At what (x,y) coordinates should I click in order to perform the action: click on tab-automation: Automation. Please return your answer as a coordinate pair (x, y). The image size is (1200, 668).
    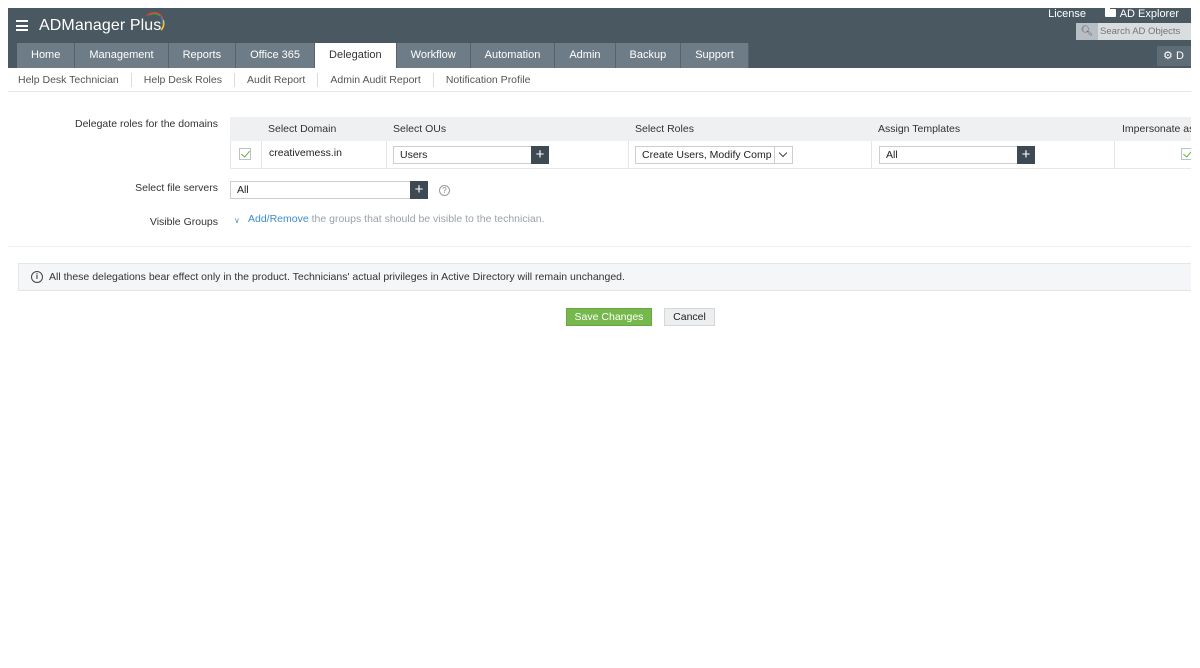
    Looking at the image, I should click on (513, 55).